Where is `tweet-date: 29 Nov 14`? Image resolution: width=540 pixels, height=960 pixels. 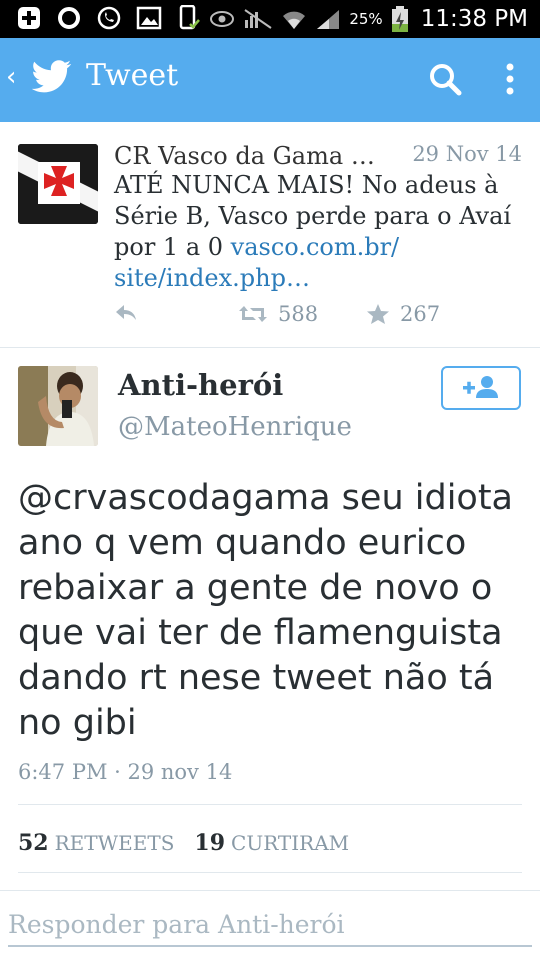
tweet-date: 29 Nov 14 is located at coordinates (467, 154).